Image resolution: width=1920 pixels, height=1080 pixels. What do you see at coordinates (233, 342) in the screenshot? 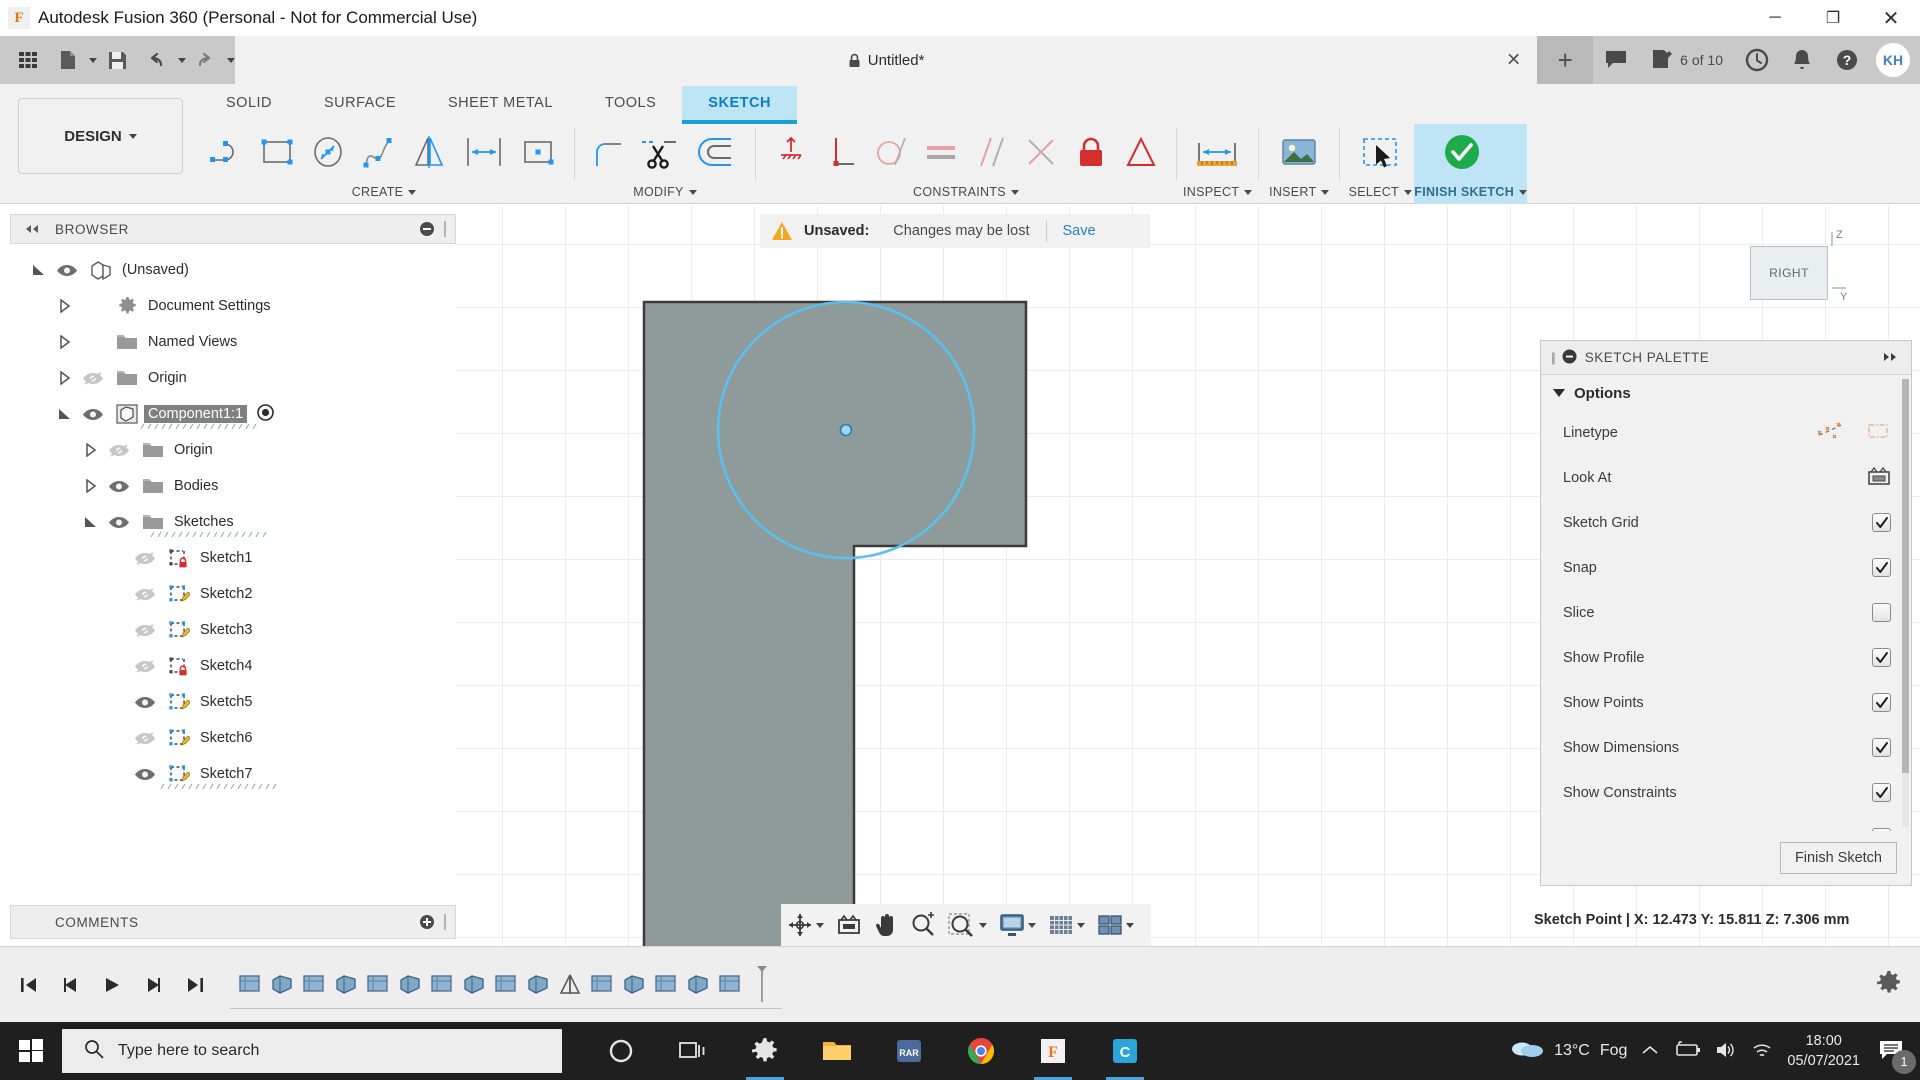
I see `browser-tree-item-named-views: Named Views` at bounding box center [233, 342].